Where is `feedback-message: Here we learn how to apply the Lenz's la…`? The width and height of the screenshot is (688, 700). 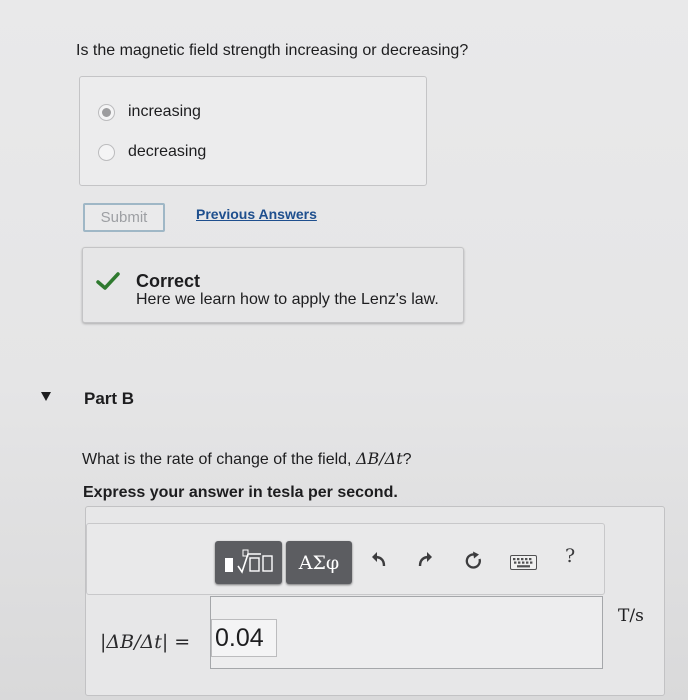
feedback-message: Here we learn how to apply the Lenz's la… is located at coordinates (287, 299).